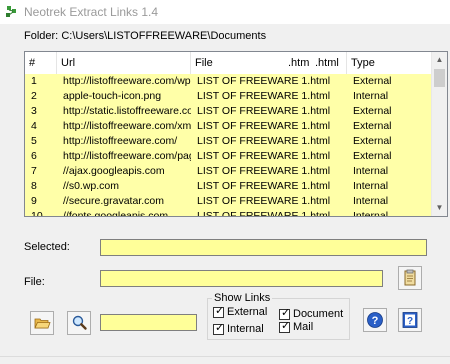 The height and width of the screenshot is (364, 450). What do you see at coordinates (112, 96) in the screenshot?
I see `cell-url: apple-touch-icon.png` at bounding box center [112, 96].